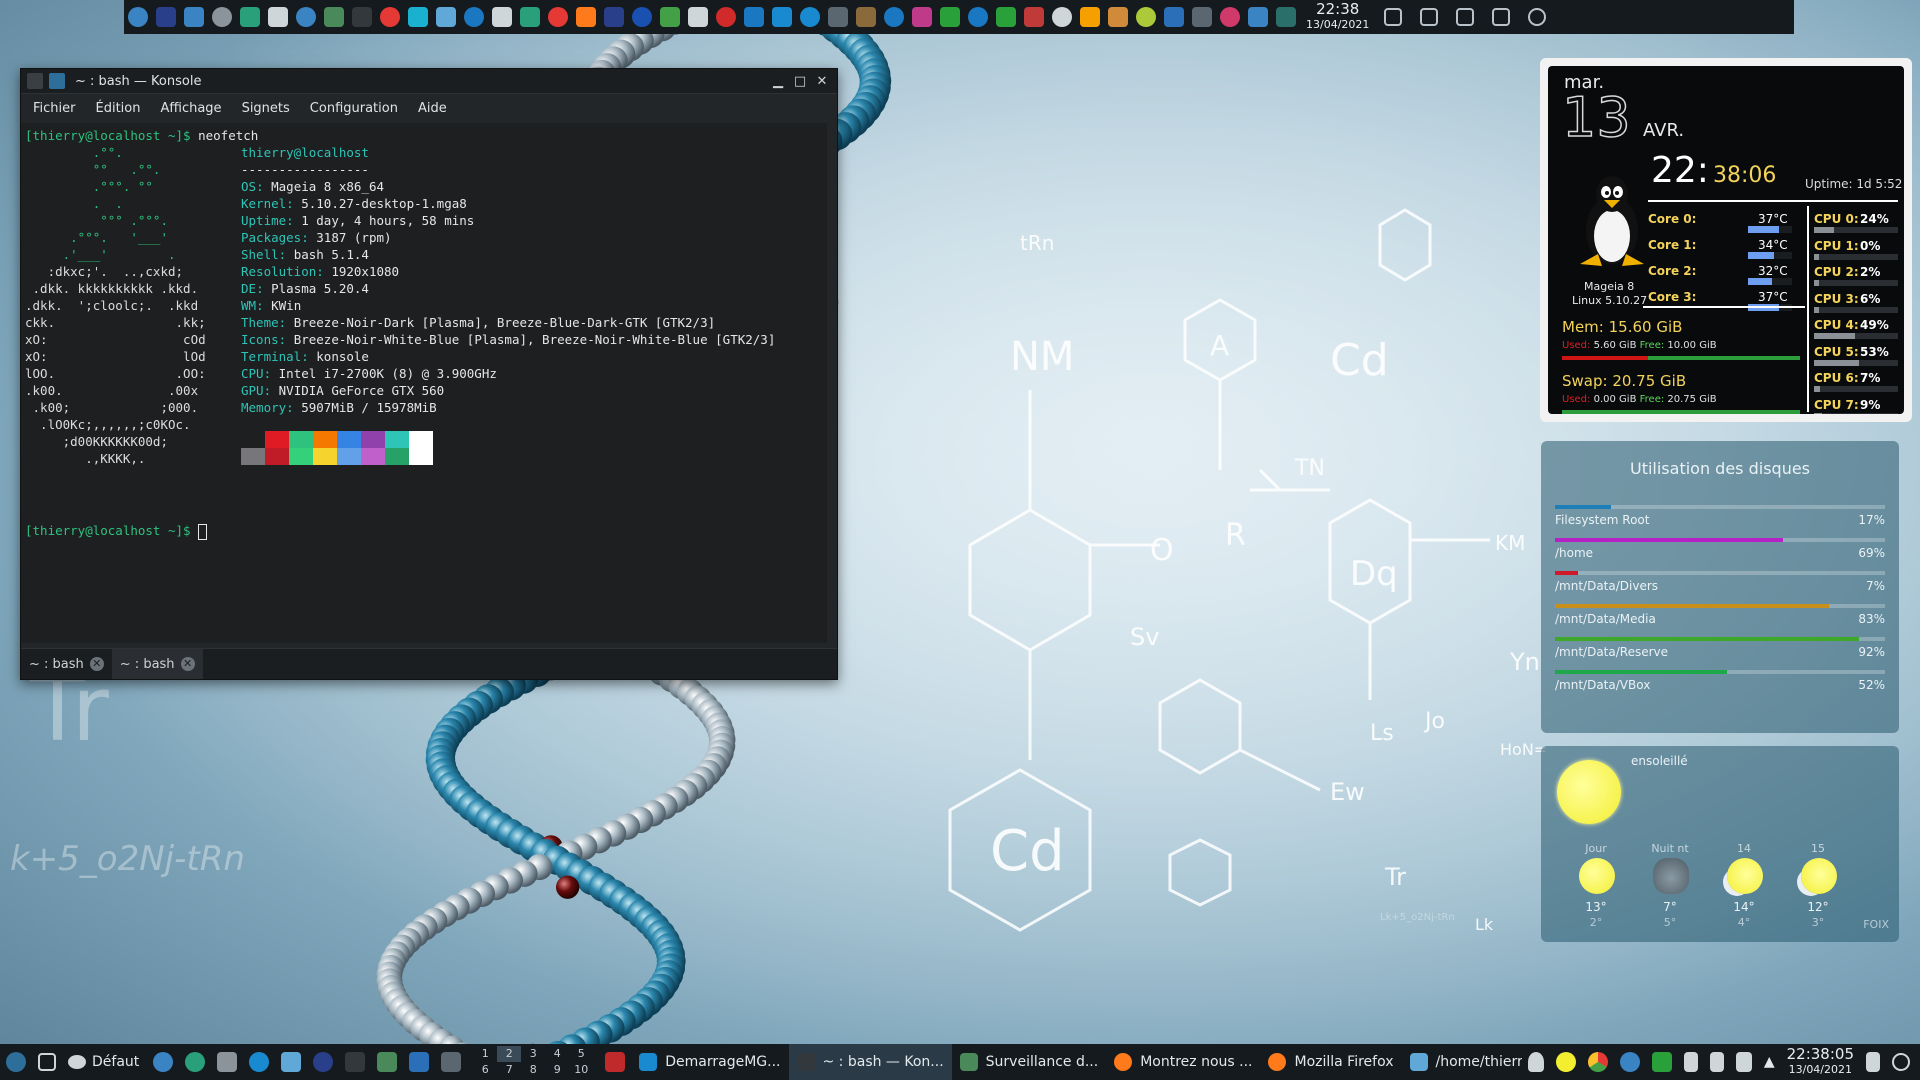 The width and height of the screenshot is (1920, 1080). What do you see at coordinates (1598, 1062) in the screenshot?
I see `chrome-tray-icon` at bounding box center [1598, 1062].